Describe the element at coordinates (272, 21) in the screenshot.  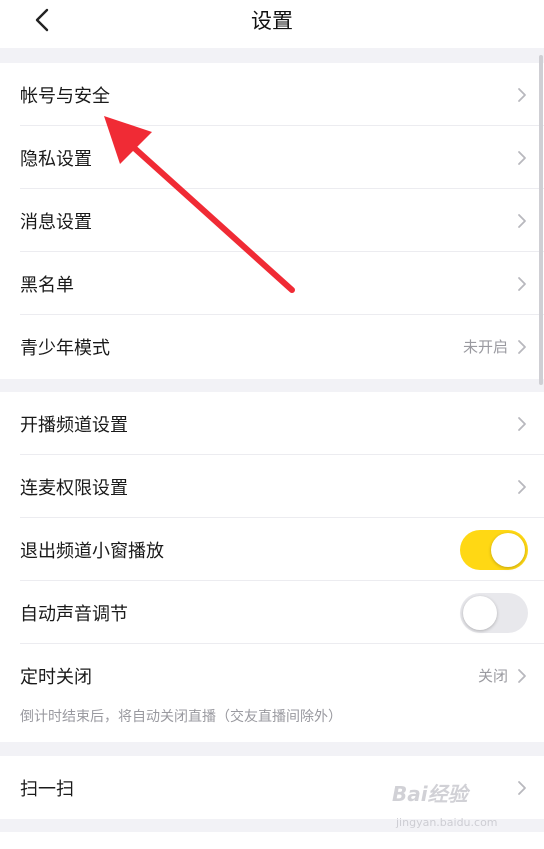
I see `page-title: 设置` at that location.